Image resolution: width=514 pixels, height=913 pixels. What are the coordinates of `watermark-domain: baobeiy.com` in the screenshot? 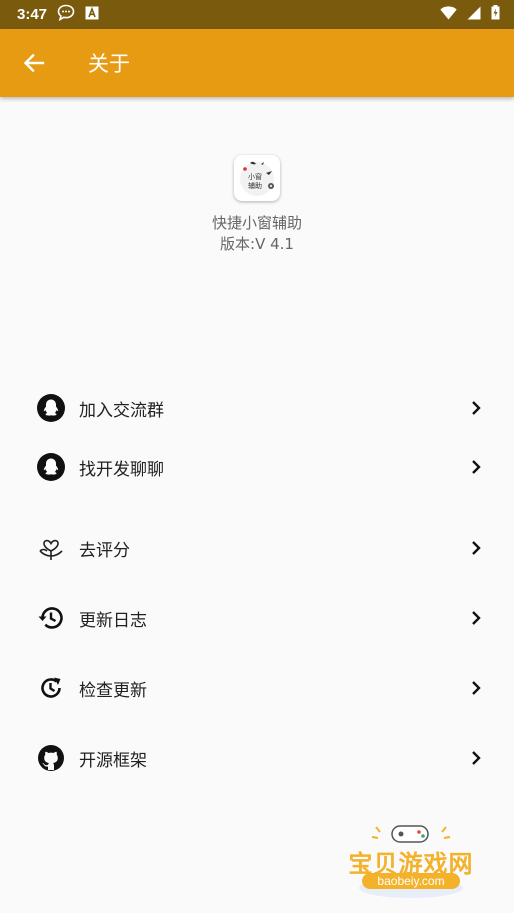 It's located at (411, 881).